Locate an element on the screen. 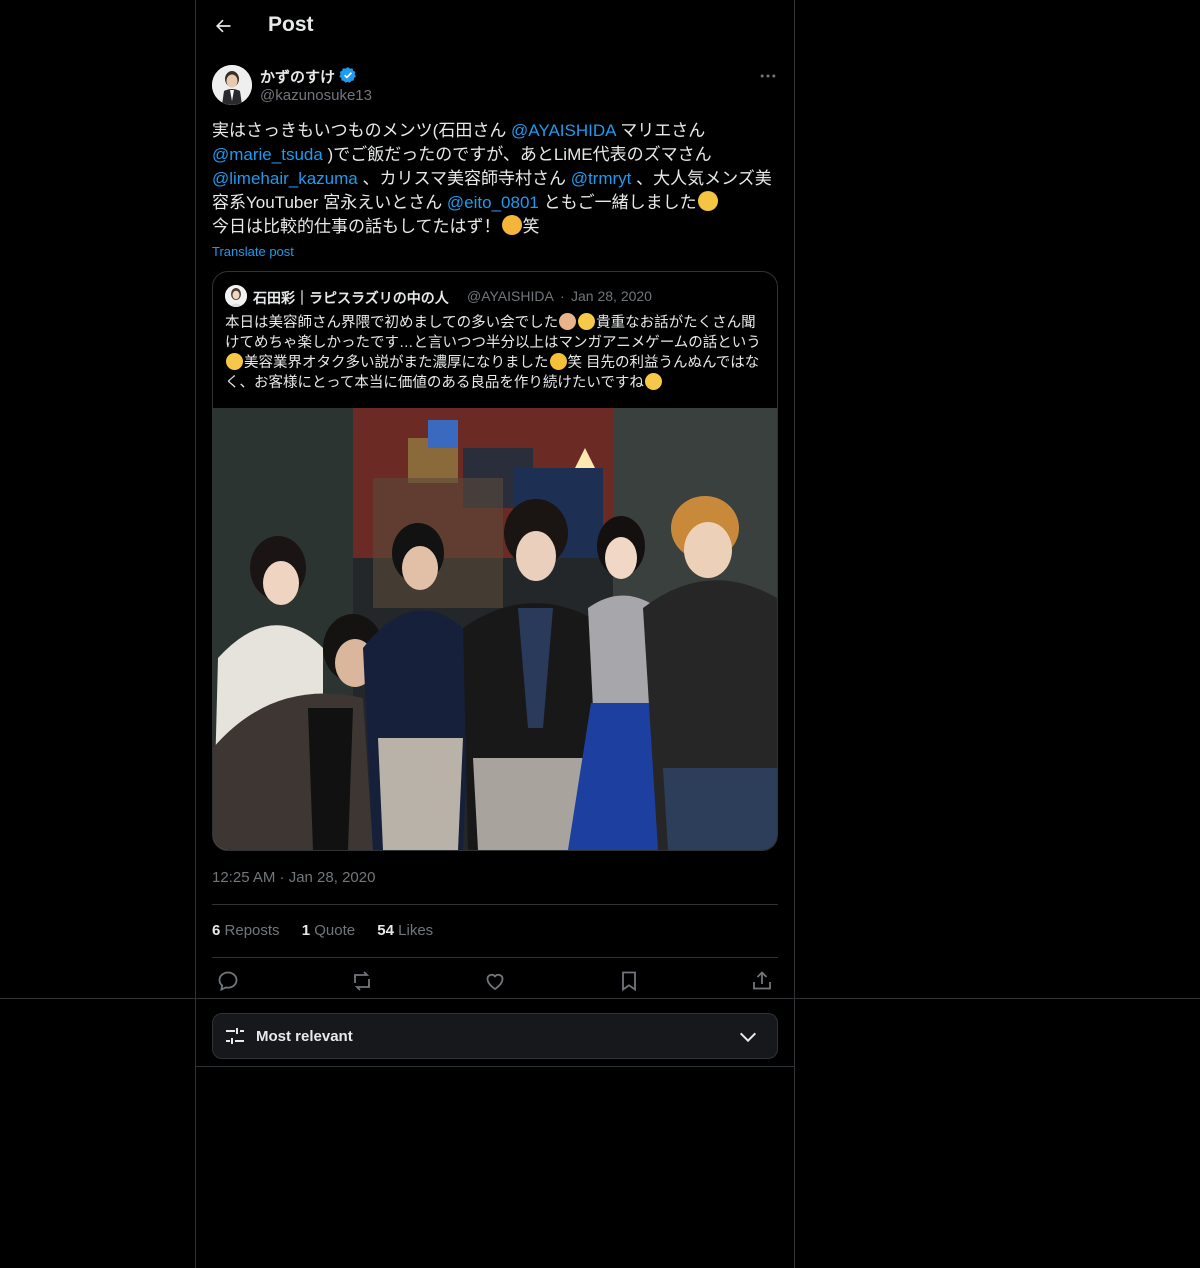 The width and height of the screenshot is (1200, 1268). sort-replies-dropdown: Most relevant is located at coordinates (495, 1036).